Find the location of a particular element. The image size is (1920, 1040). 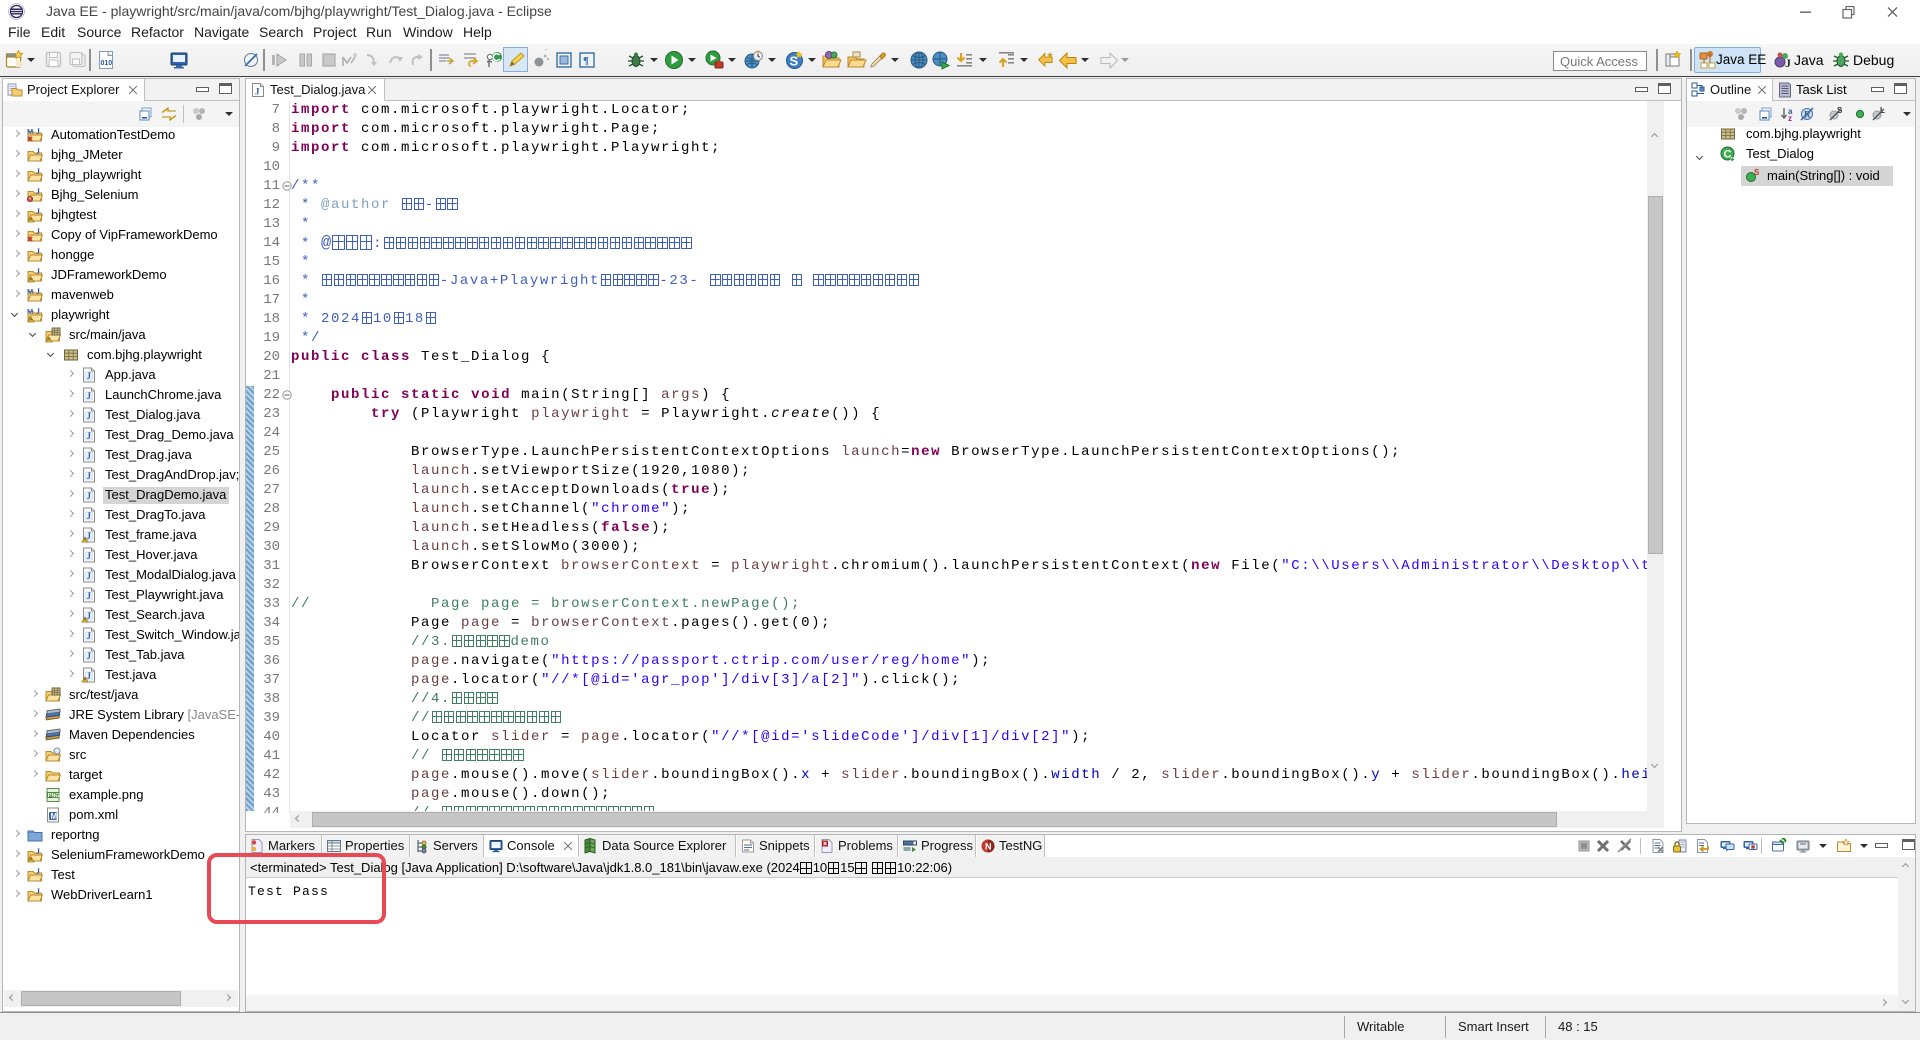

svg-text: S is located at coordinates (1757, 172).